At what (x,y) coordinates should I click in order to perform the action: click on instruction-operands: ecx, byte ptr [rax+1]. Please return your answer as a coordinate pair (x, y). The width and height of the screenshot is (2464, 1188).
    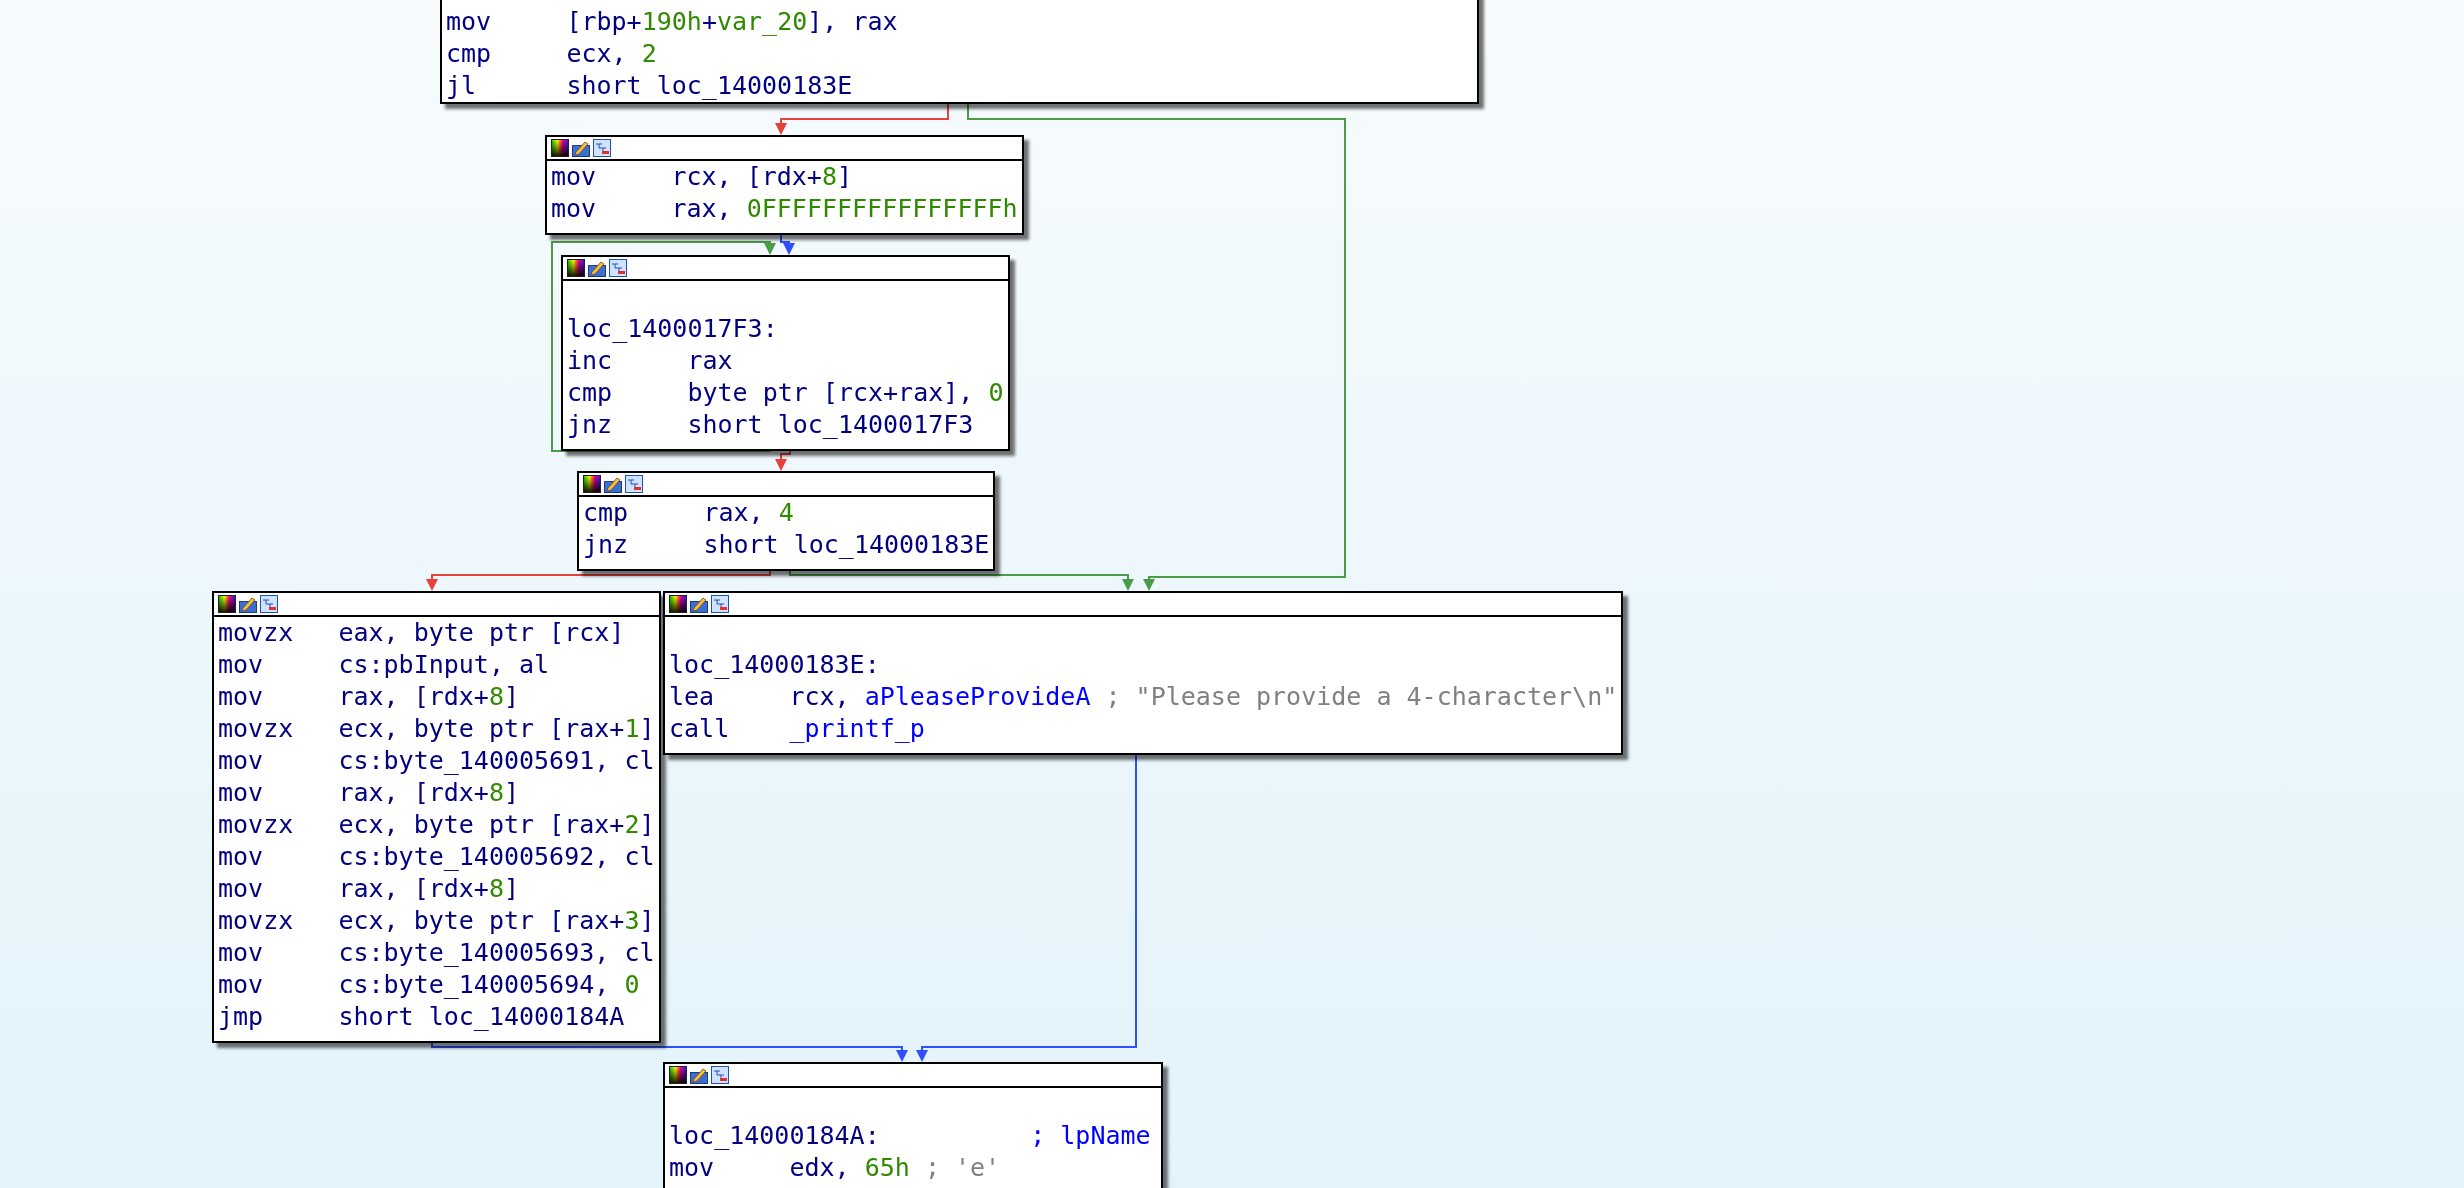
    Looking at the image, I should click on (496, 729).